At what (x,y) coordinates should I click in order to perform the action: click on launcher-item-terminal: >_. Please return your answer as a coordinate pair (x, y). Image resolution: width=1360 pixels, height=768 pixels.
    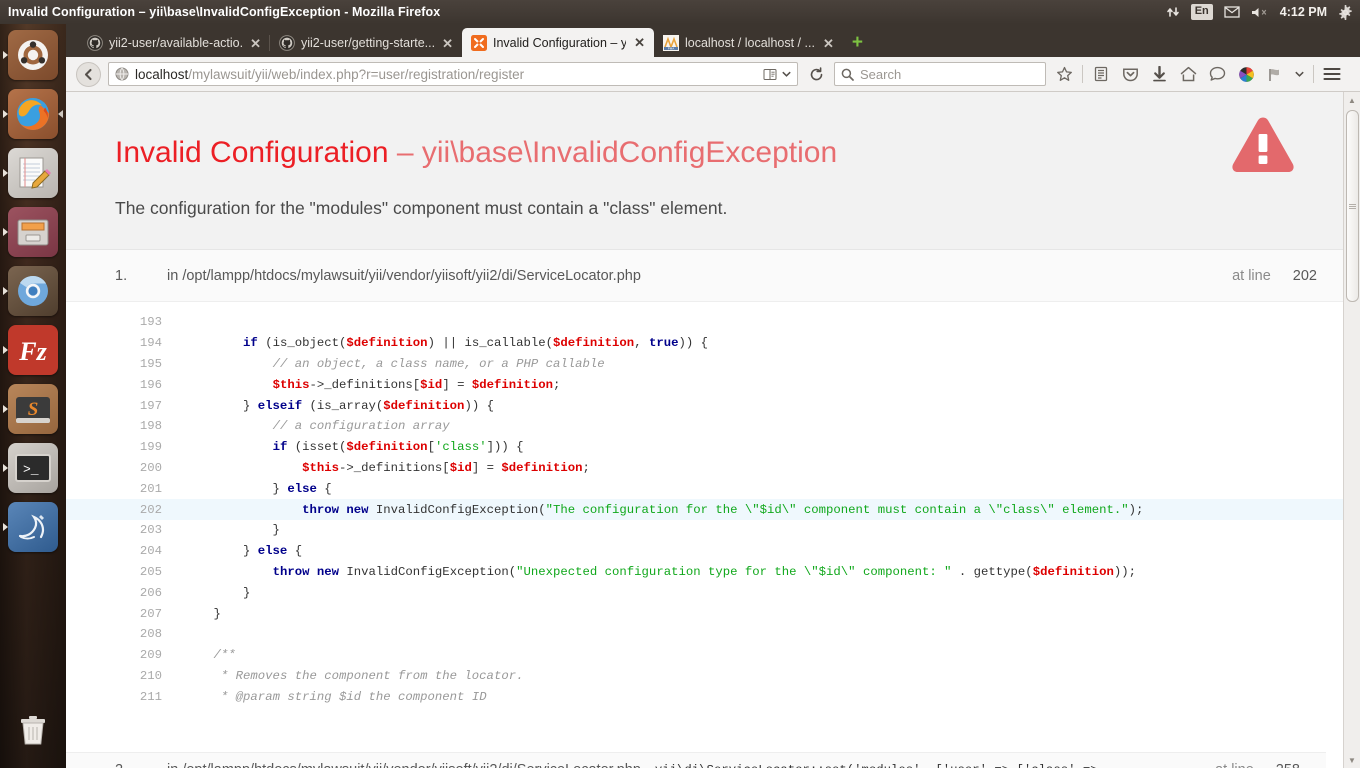
    Looking at the image, I should click on (30, 468).